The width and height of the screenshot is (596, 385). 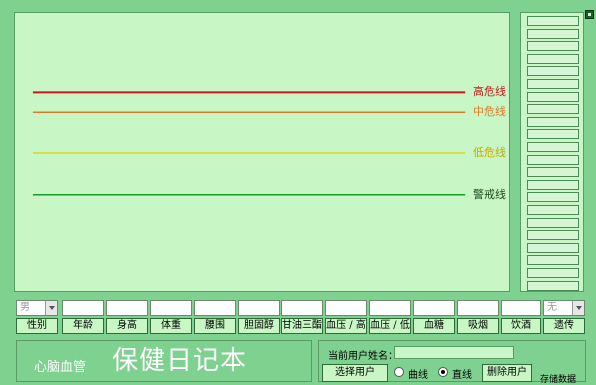 I want to click on delete-user-button: 删除用户, so click(x=507, y=373).